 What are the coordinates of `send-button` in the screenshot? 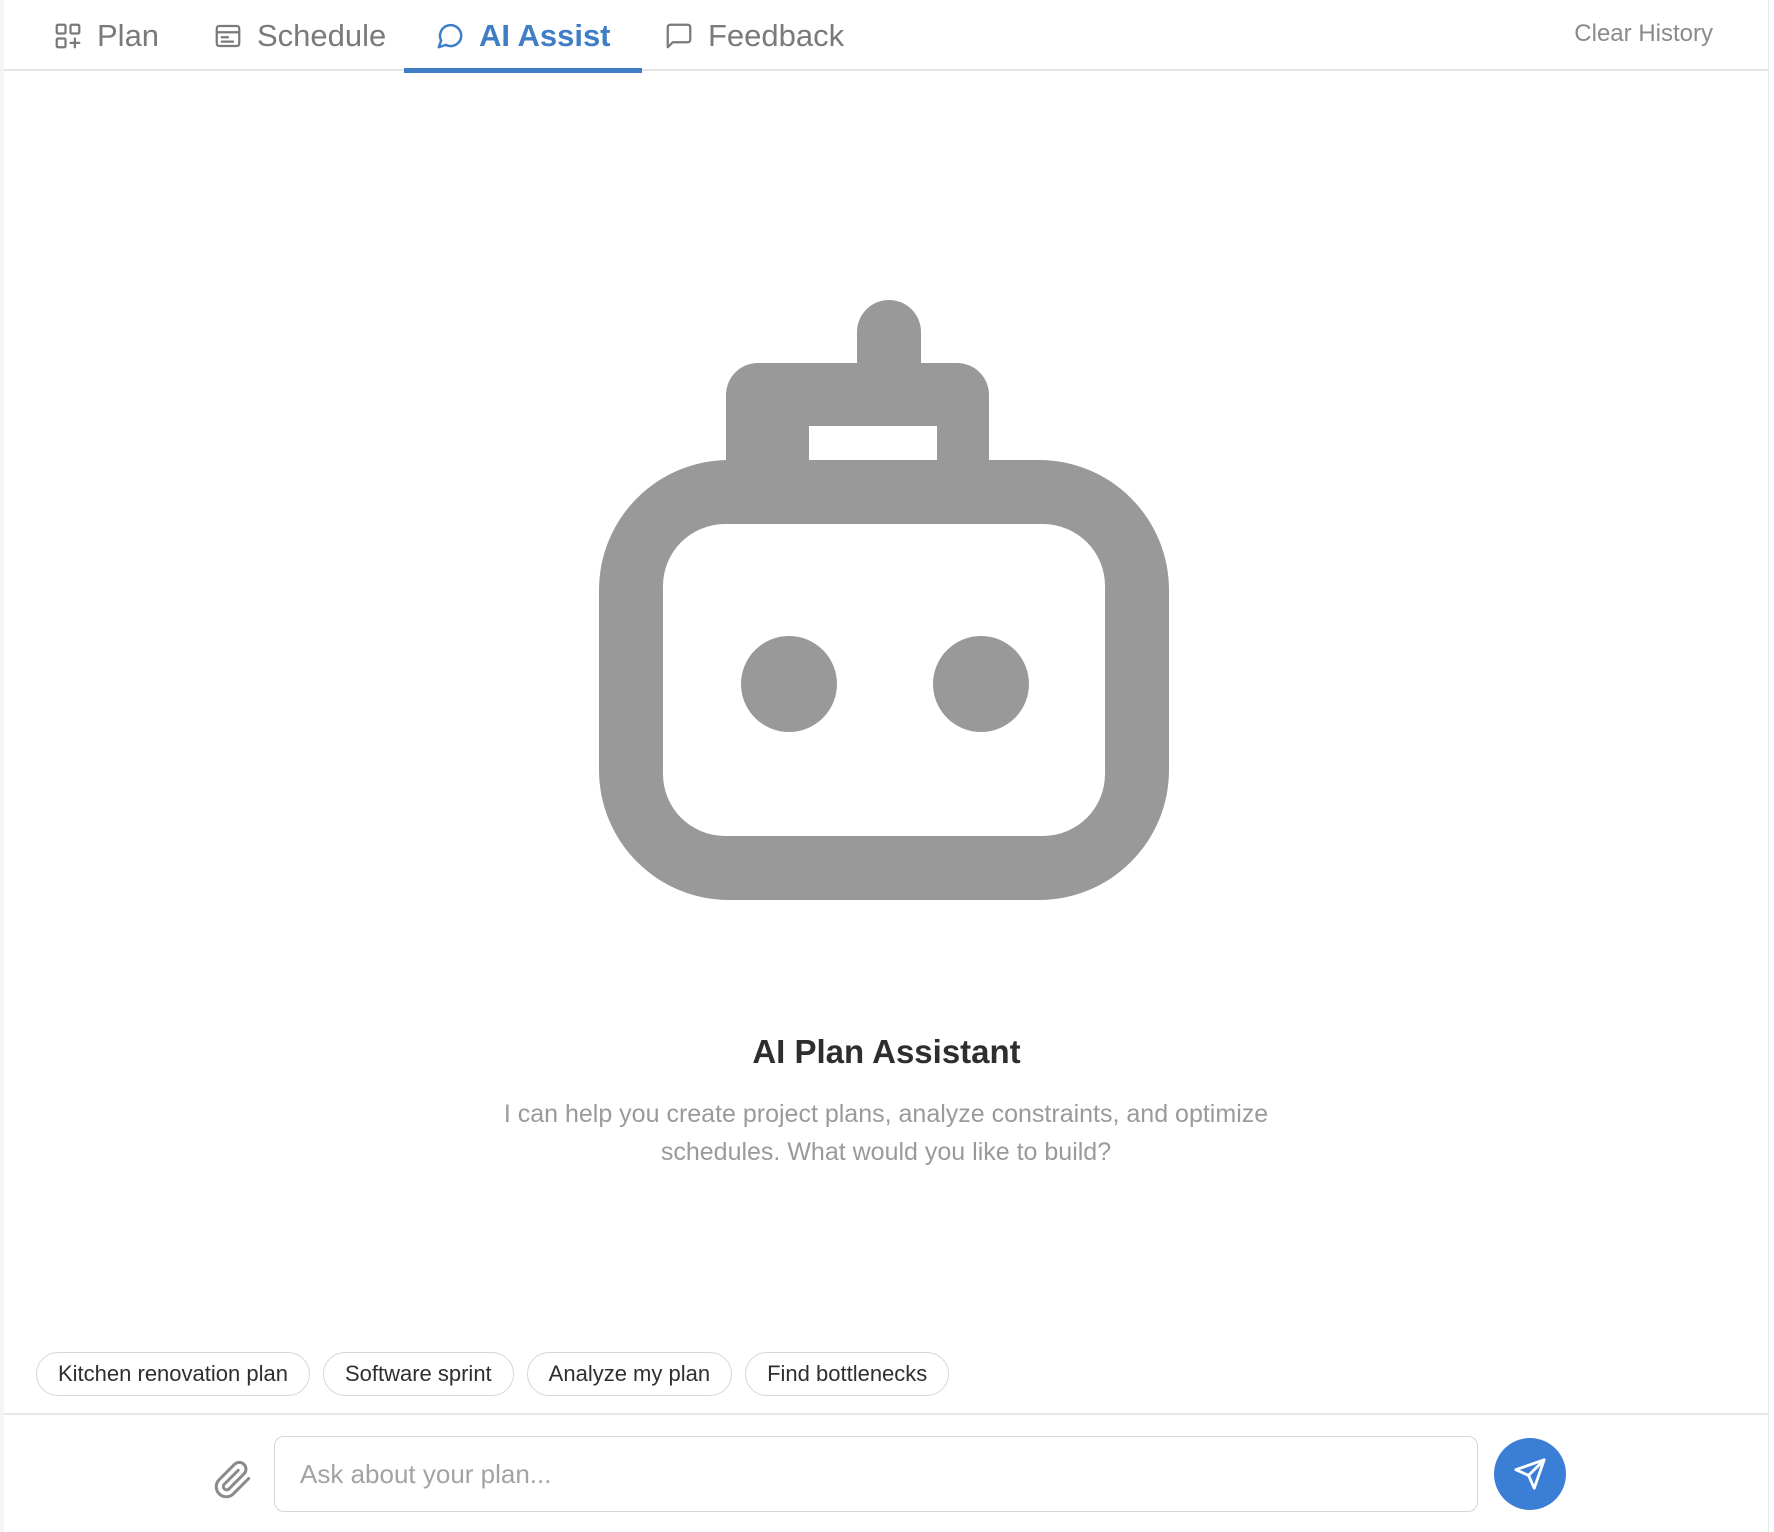 It's located at (1530, 1474).